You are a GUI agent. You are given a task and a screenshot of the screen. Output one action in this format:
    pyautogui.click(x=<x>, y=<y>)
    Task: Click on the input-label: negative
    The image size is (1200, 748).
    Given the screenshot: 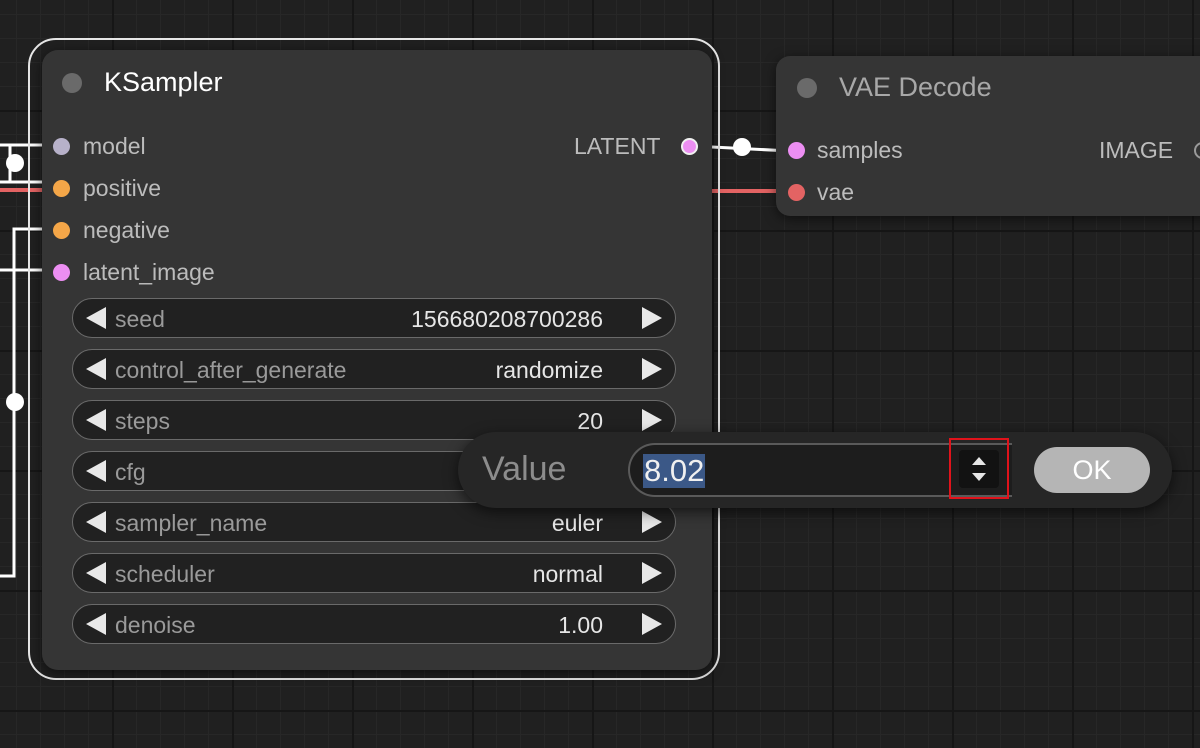 What is the action you would take?
    pyautogui.click(x=126, y=230)
    